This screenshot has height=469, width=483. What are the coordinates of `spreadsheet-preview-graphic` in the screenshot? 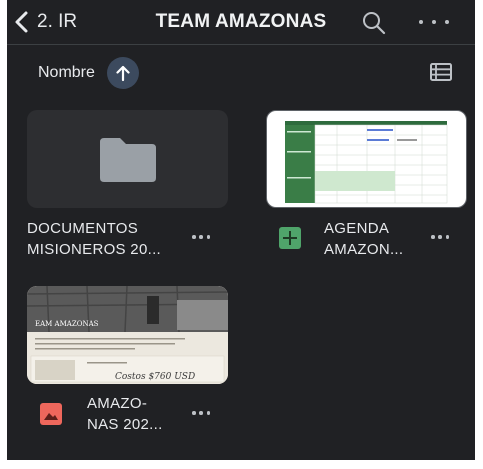 It's located at (366, 162).